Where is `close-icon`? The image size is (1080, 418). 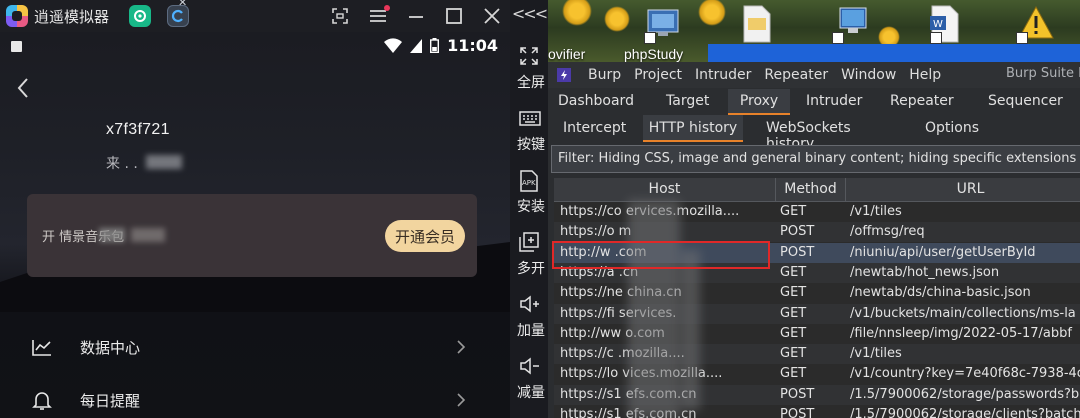
close-icon is located at coordinates (492, 16).